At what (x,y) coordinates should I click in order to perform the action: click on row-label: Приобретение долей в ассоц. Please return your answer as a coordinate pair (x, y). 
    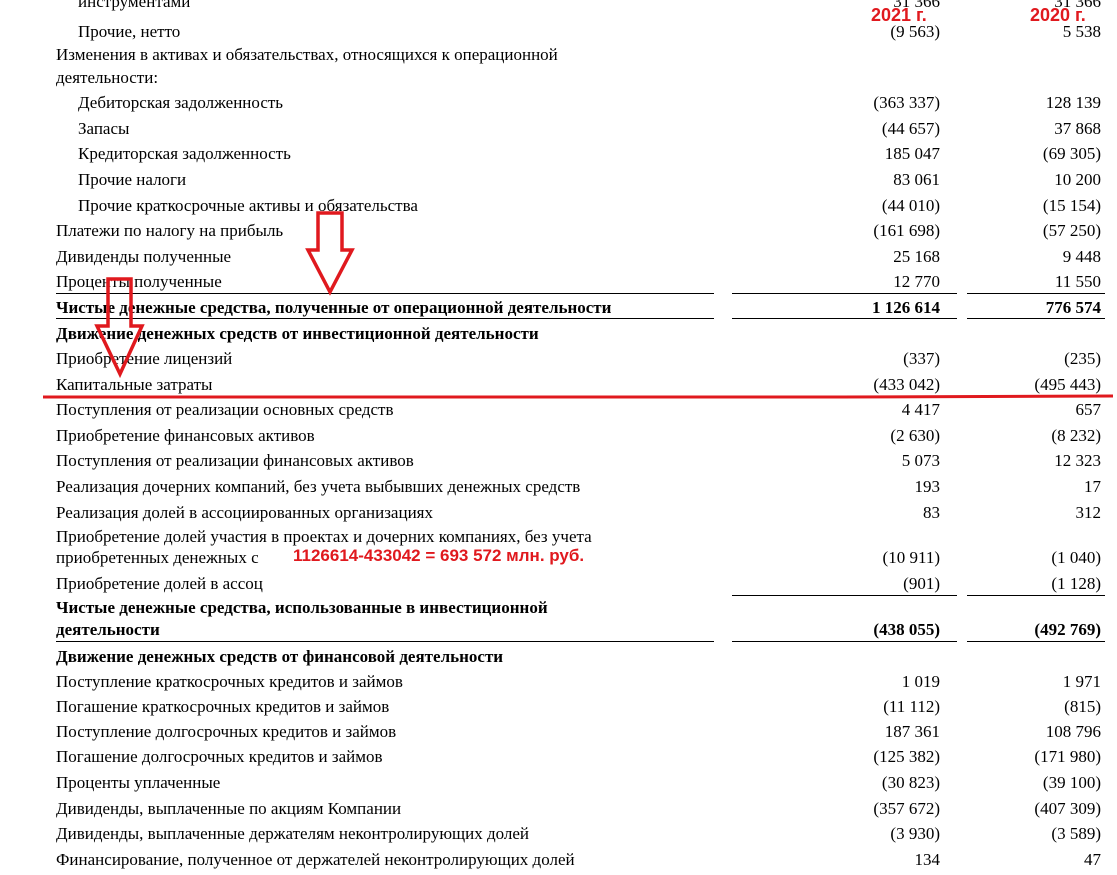
    Looking at the image, I should click on (159, 583).